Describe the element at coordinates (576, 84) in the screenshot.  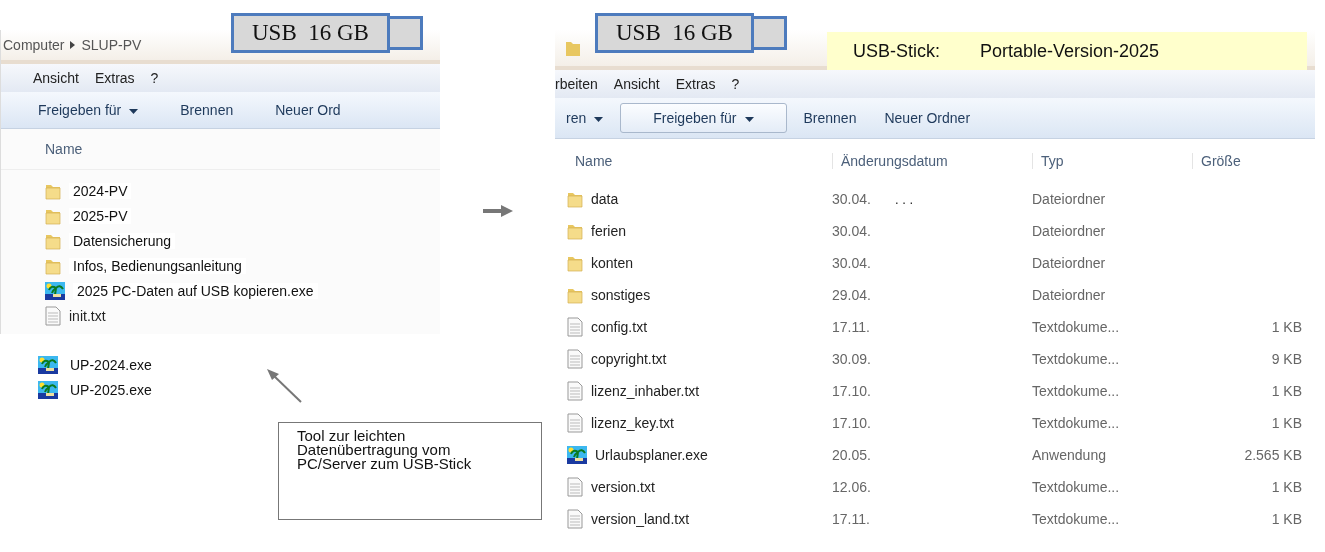
I see `menu-item: rbeiten` at that location.